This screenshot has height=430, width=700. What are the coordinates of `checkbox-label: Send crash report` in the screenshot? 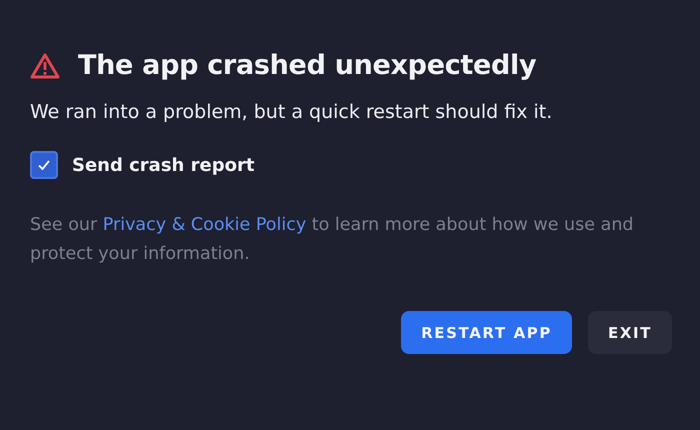 It's located at (163, 165).